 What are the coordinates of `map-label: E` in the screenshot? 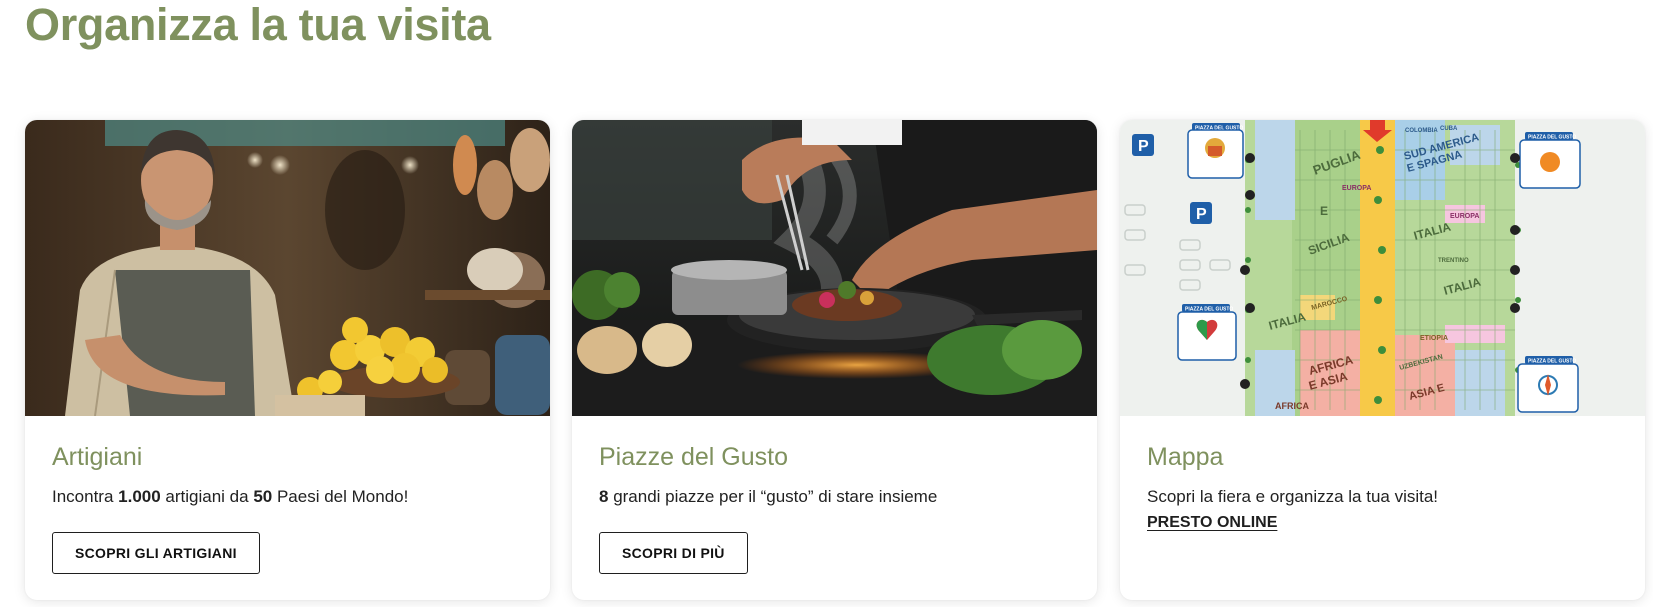 It's located at (1324, 211).